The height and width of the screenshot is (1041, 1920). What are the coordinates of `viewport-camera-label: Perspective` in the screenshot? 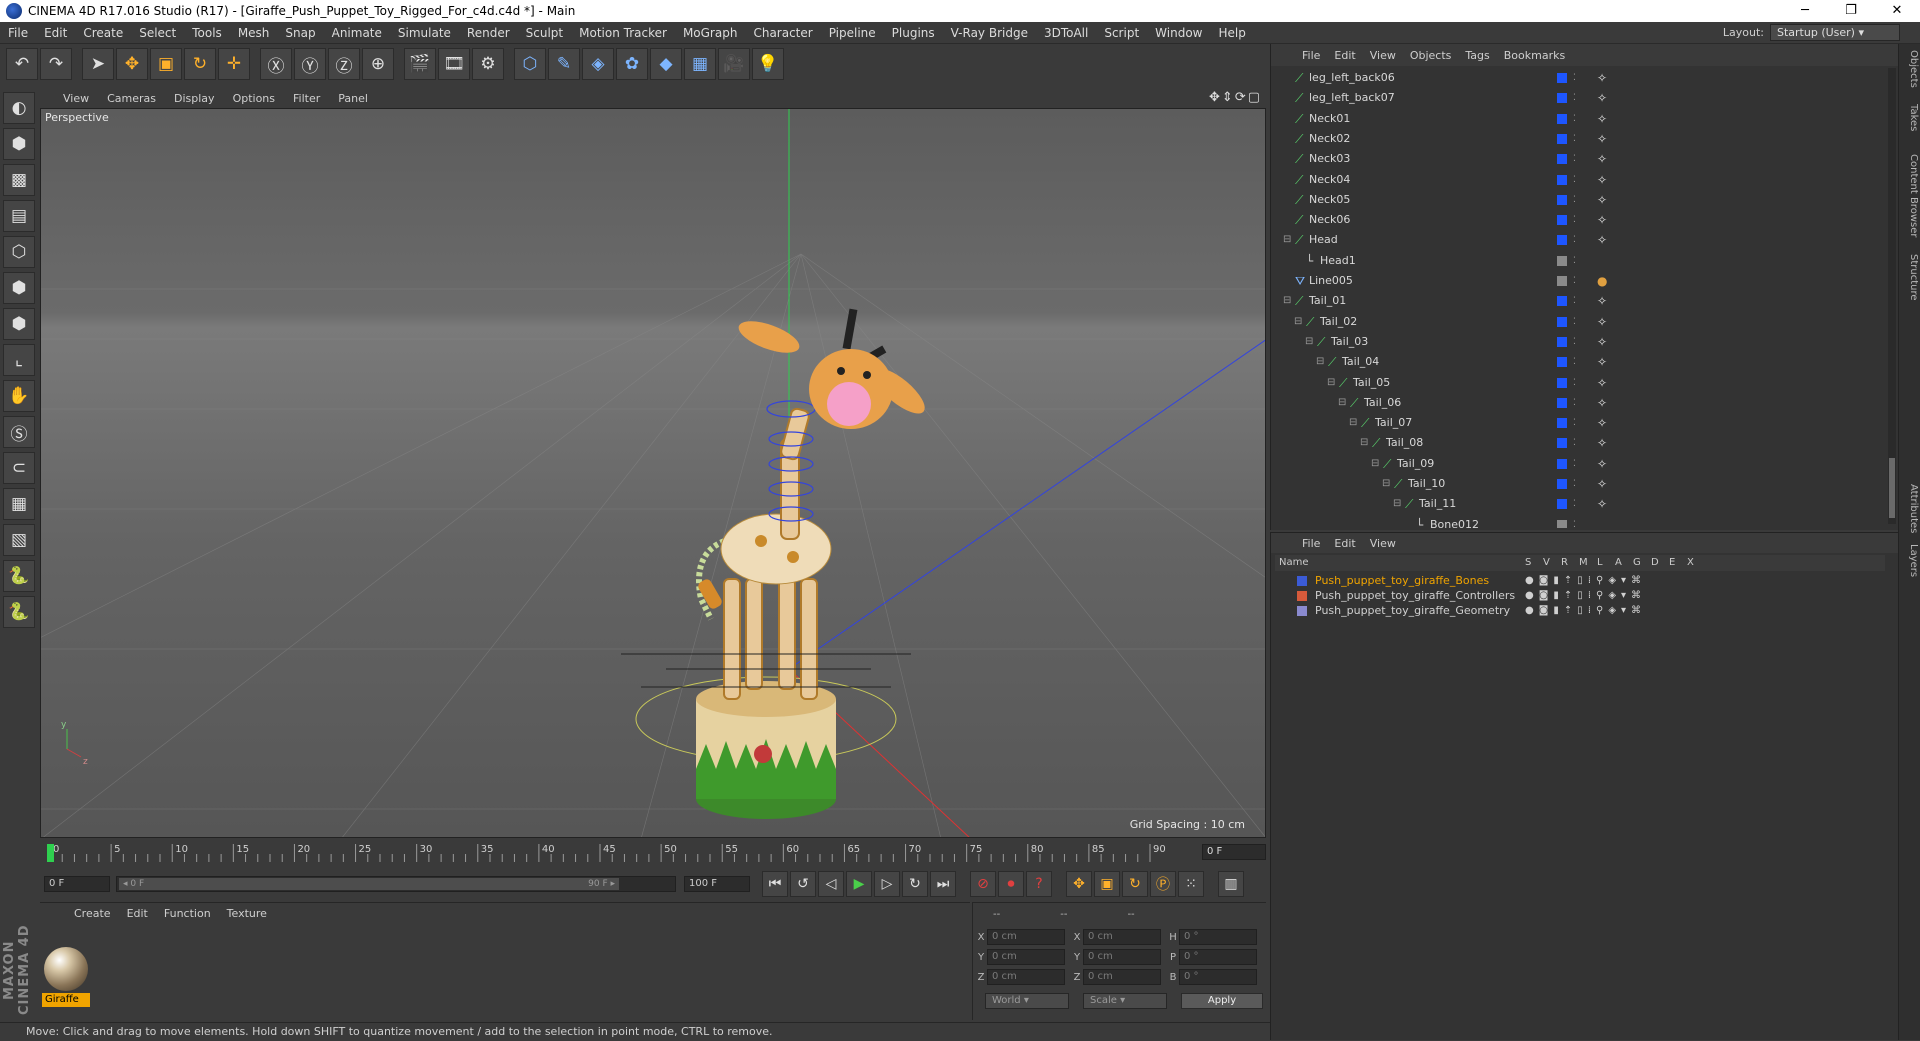 It's located at (77, 117).